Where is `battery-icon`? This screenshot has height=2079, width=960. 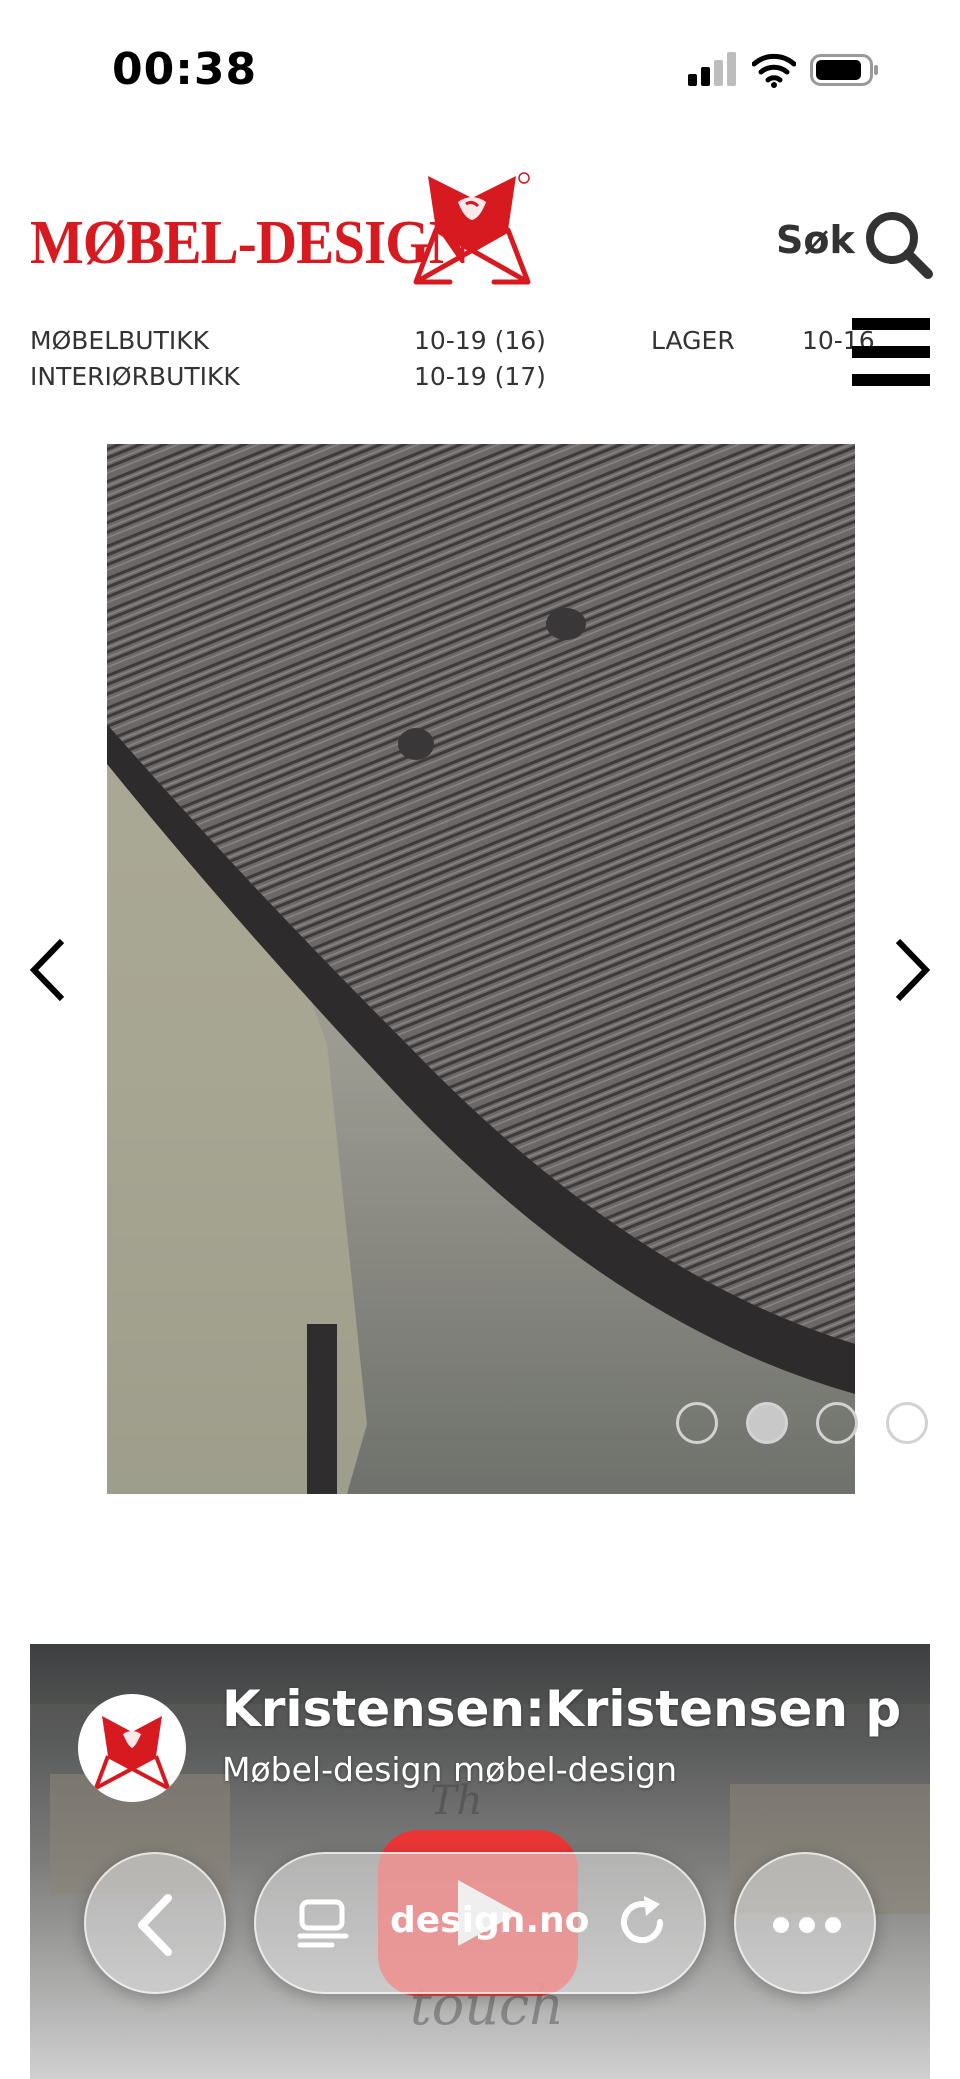 battery-icon is located at coordinates (844, 70).